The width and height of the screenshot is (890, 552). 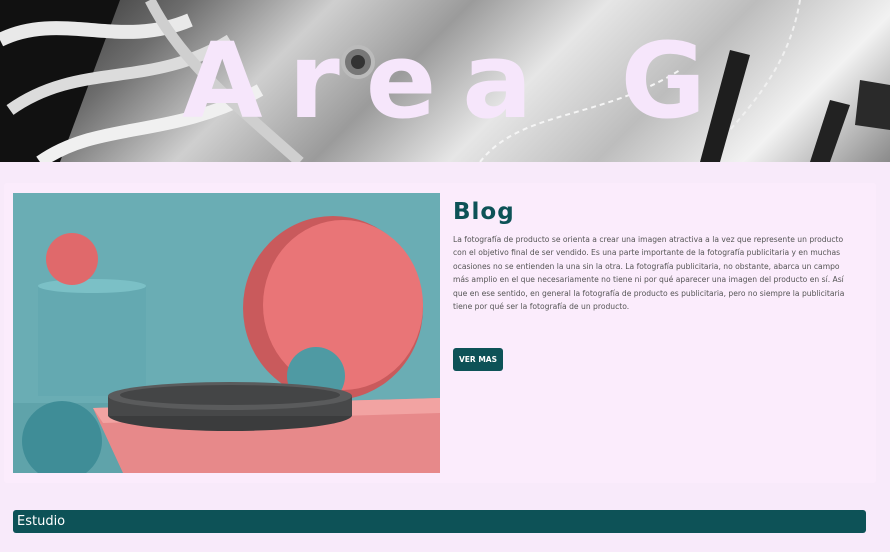 I want to click on ver-mas-button: VER MAS, so click(x=478, y=359).